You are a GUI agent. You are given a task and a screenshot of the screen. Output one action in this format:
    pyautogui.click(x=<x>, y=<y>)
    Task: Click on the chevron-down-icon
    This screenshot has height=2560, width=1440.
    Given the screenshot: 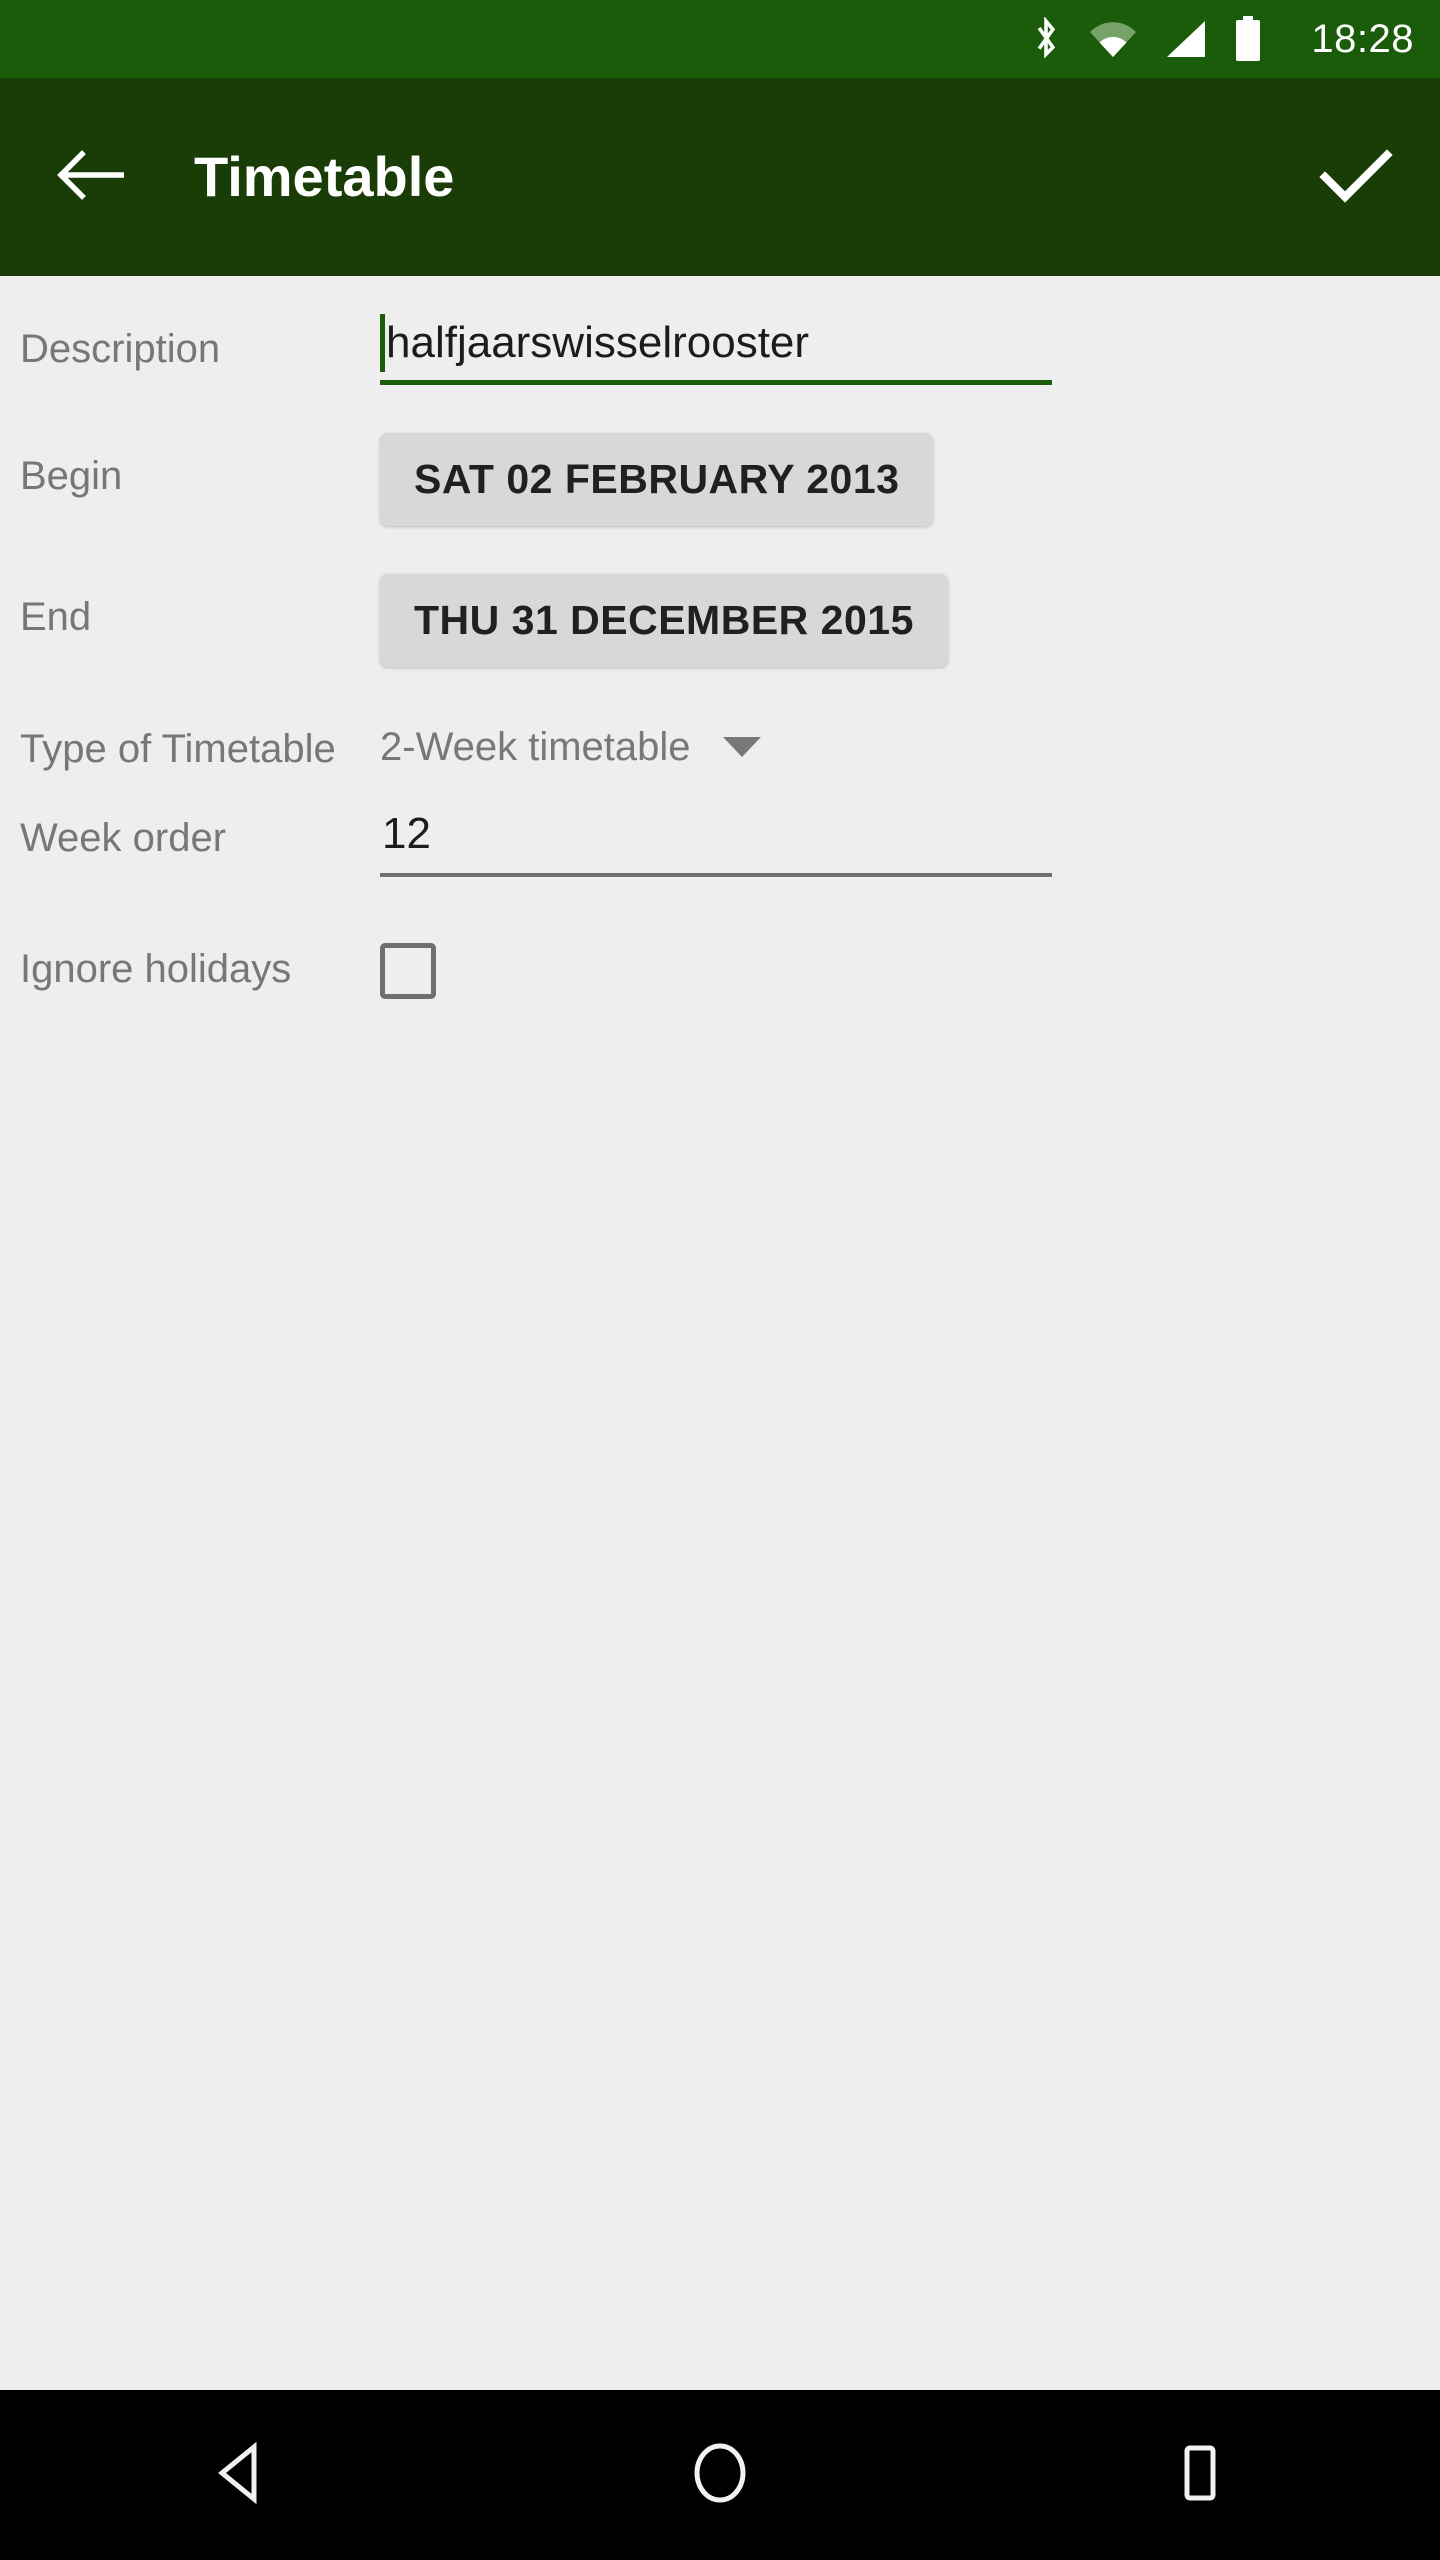 What is the action you would take?
    pyautogui.click(x=741, y=747)
    